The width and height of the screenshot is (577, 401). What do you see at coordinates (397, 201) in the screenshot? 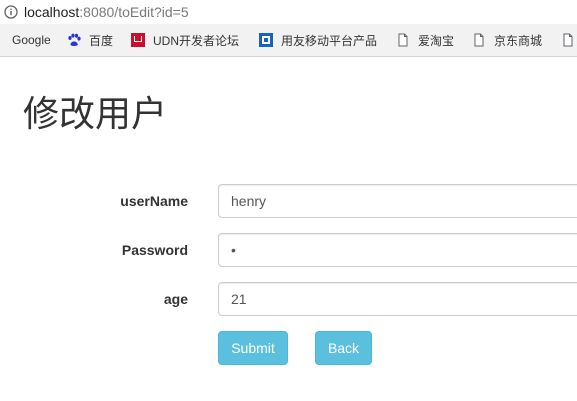
I see `username-input` at bounding box center [397, 201].